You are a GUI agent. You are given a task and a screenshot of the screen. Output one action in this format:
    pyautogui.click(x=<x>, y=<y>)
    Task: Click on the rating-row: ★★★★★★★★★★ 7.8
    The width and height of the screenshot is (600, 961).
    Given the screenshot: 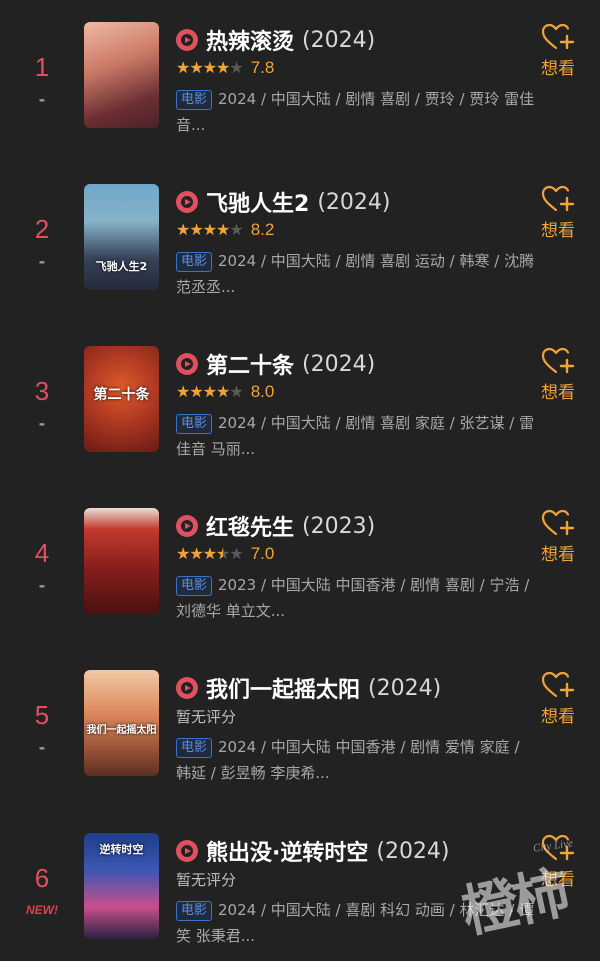 What is the action you would take?
    pyautogui.click(x=225, y=68)
    